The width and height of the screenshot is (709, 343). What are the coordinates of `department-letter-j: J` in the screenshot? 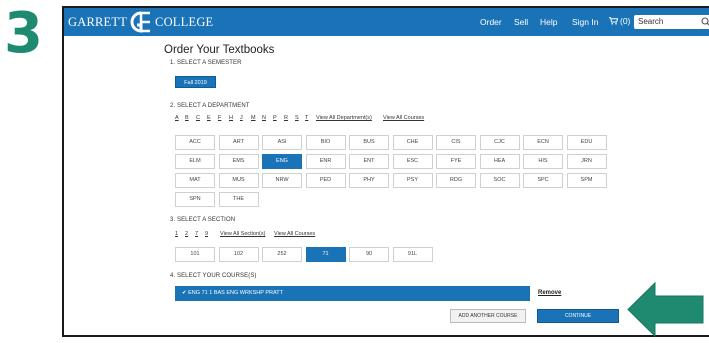 It's located at (241, 118).